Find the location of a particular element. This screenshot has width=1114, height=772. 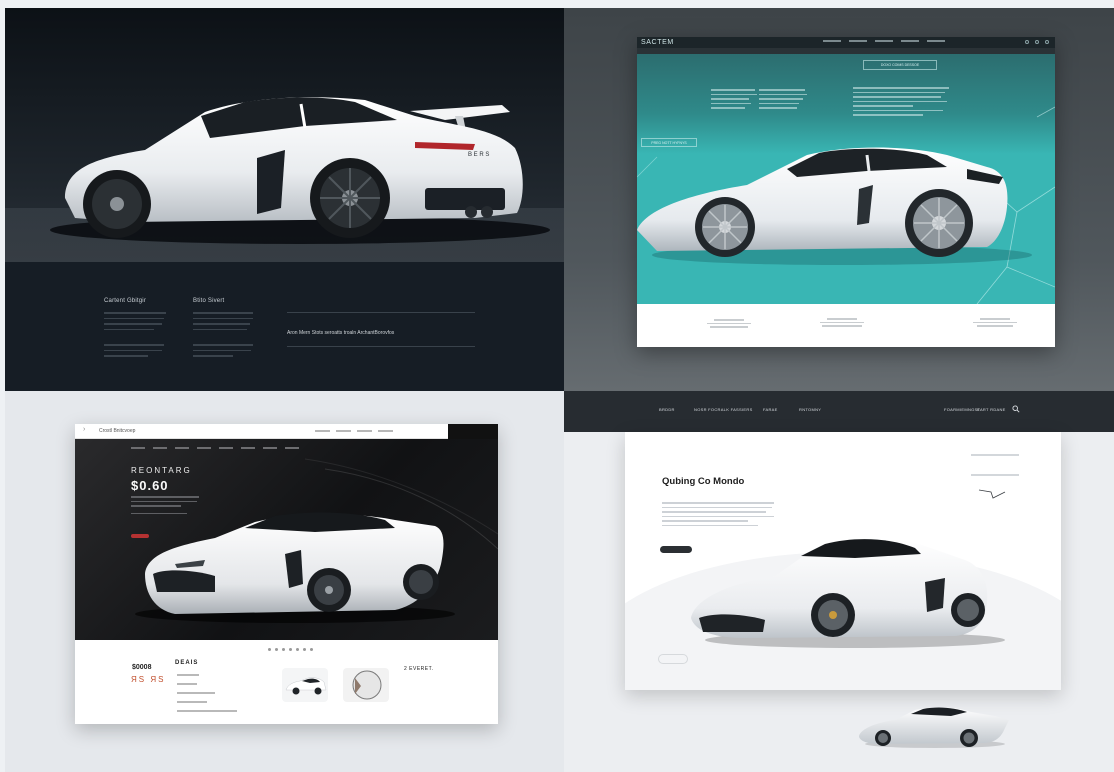

slider-control is located at coordinates (673, 659).